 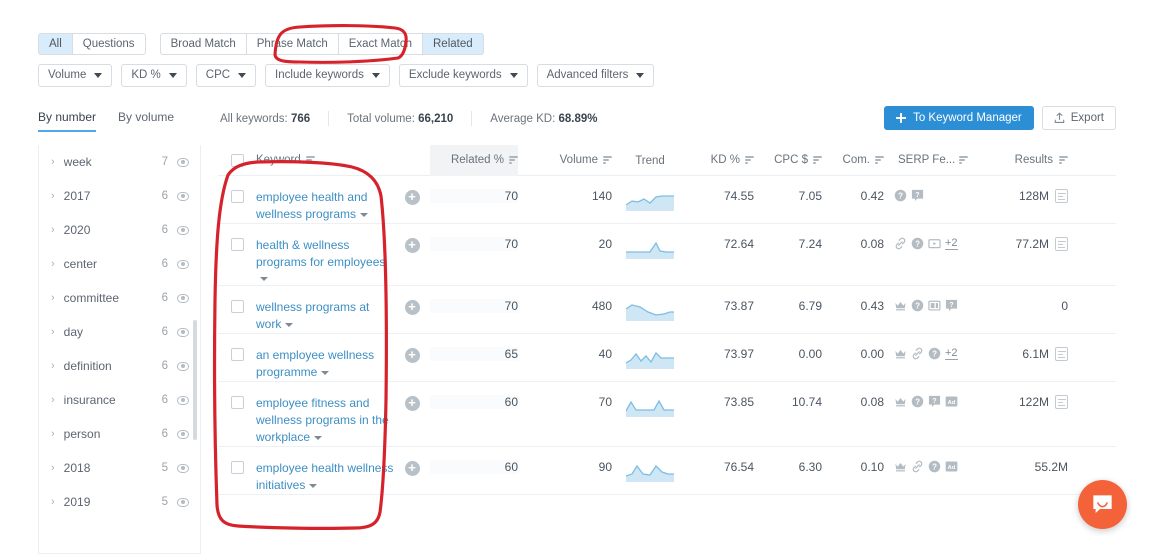 What do you see at coordinates (119, 230) in the screenshot?
I see `sidebar-item: › 2020 6` at bounding box center [119, 230].